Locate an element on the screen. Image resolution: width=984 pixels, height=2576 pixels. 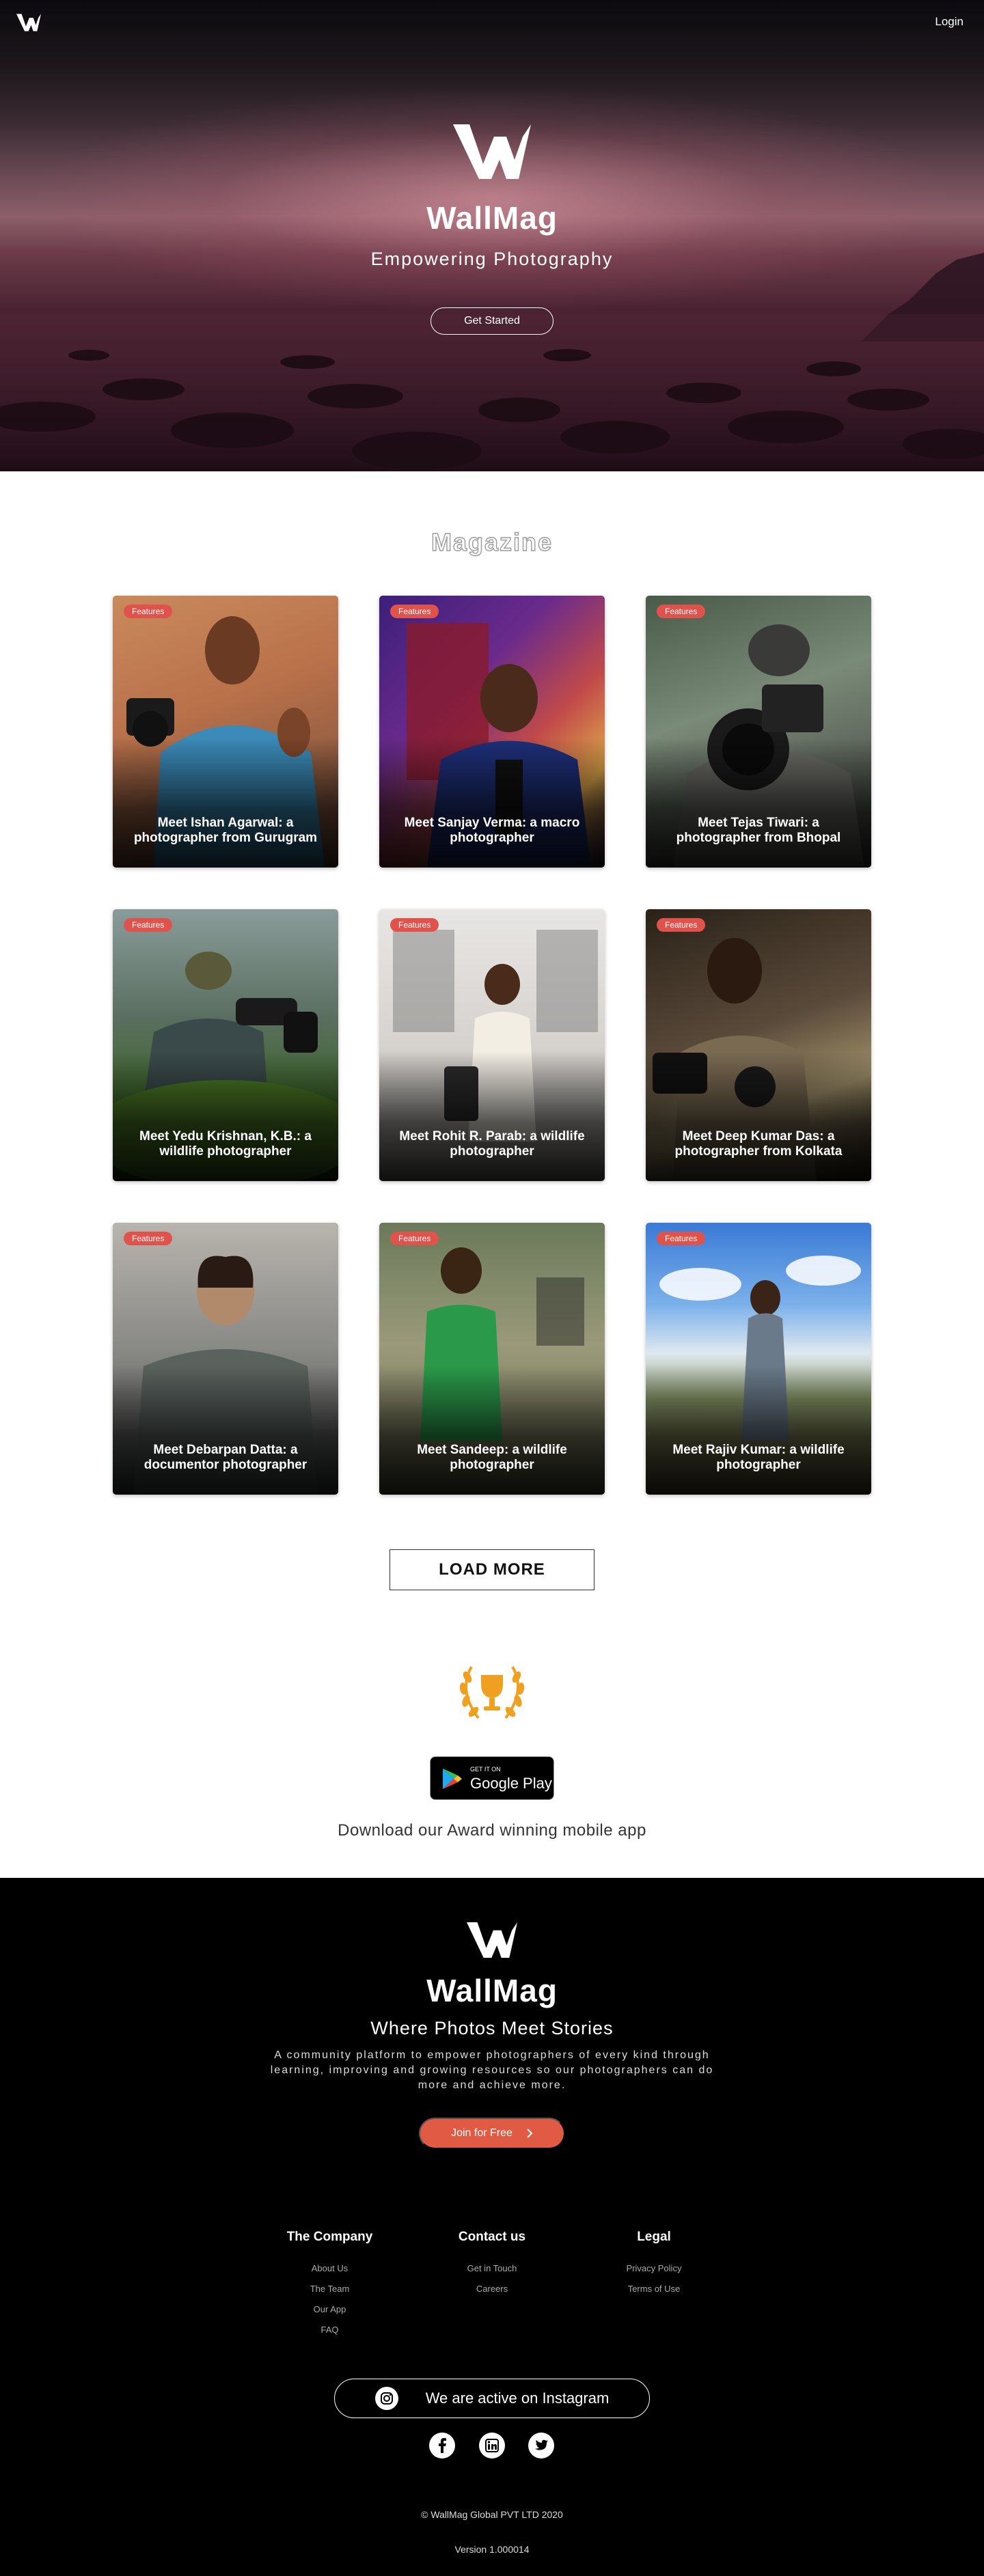
card-title: Meet Sanjay Verma: a macro photographer is located at coordinates (492, 831).